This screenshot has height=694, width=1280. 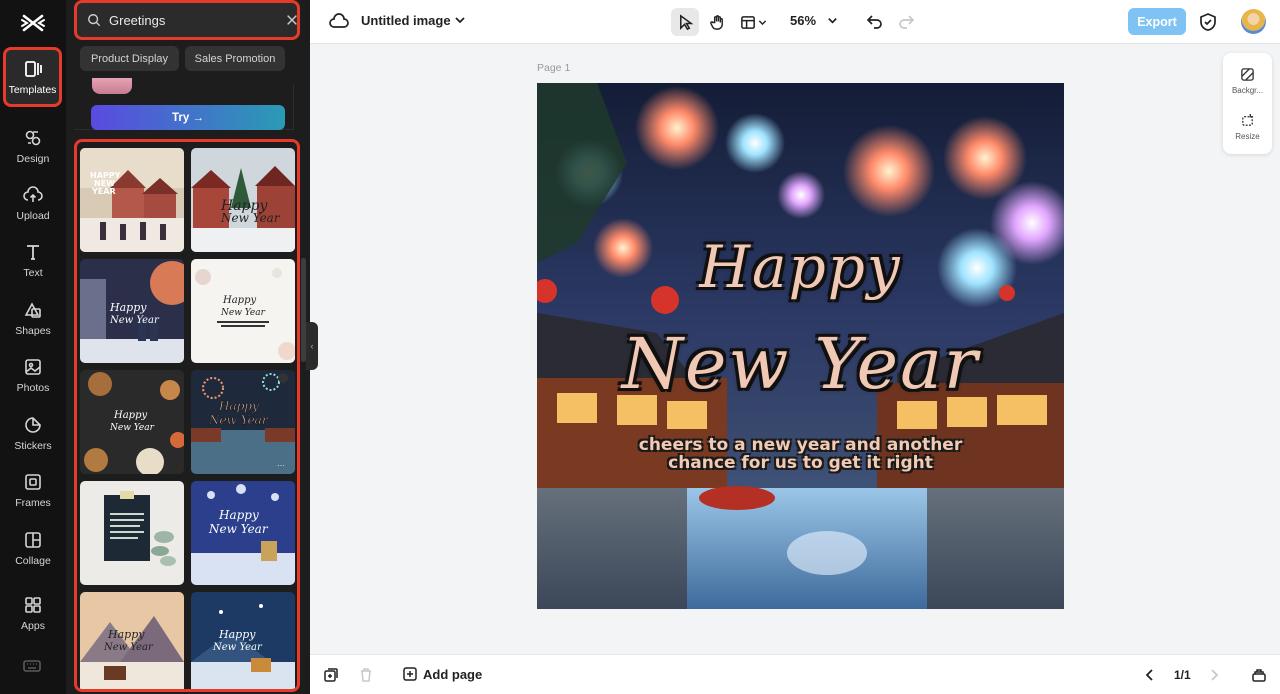 I want to click on cloud-save-icon, so click(x=339, y=22).